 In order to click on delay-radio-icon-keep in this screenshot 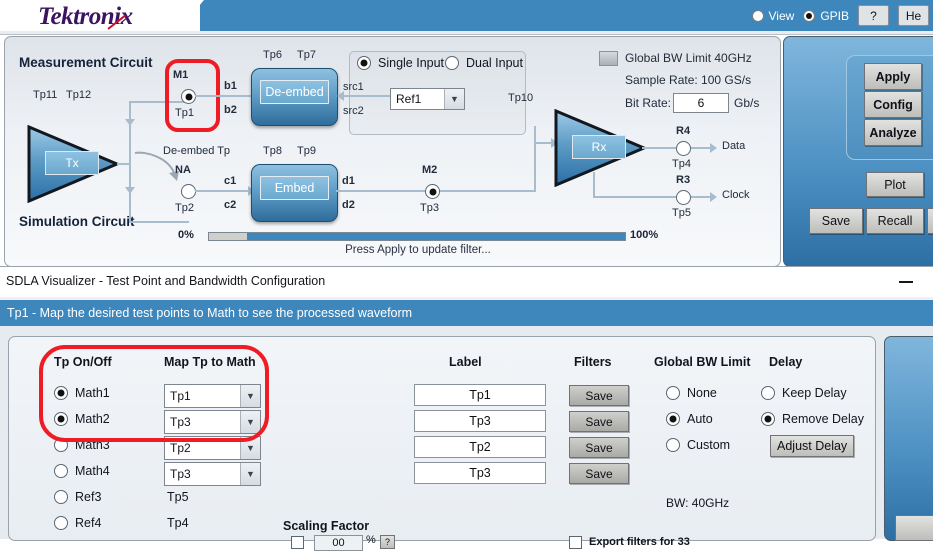, I will do `click(768, 393)`.